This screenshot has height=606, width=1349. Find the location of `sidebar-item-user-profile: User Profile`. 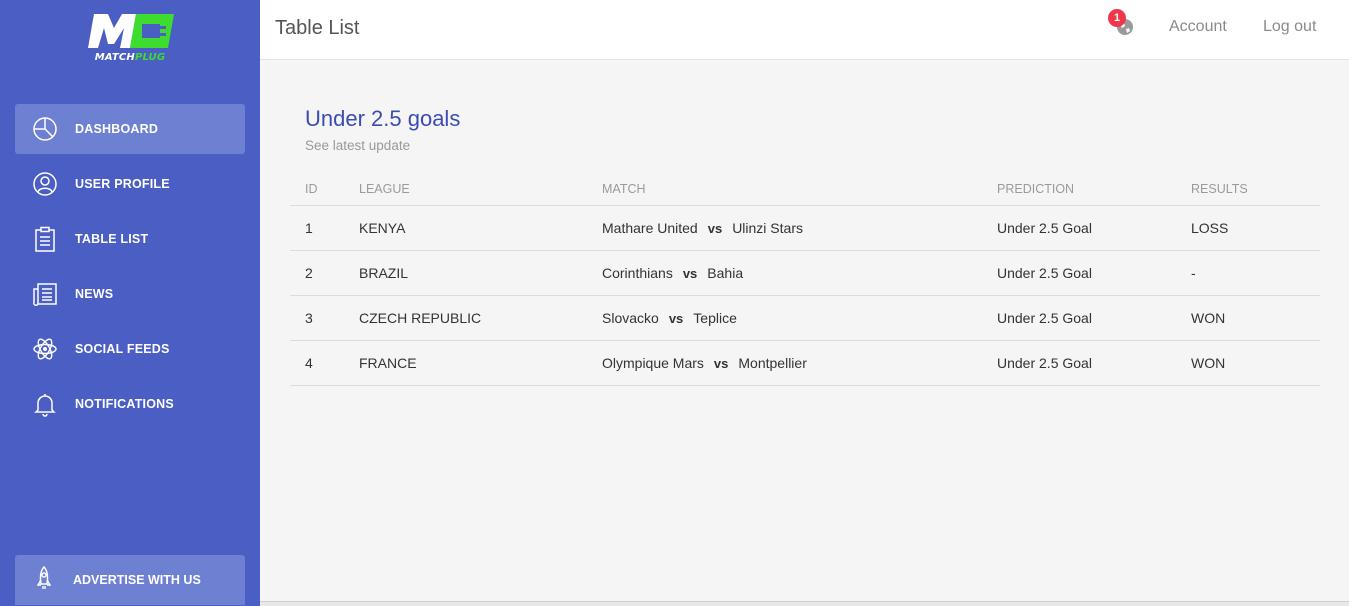

sidebar-item-user-profile: User Profile is located at coordinates (130, 184).